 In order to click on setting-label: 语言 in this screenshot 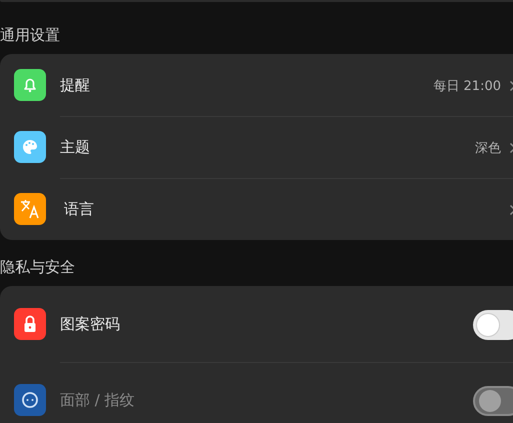, I will do `click(79, 209)`.